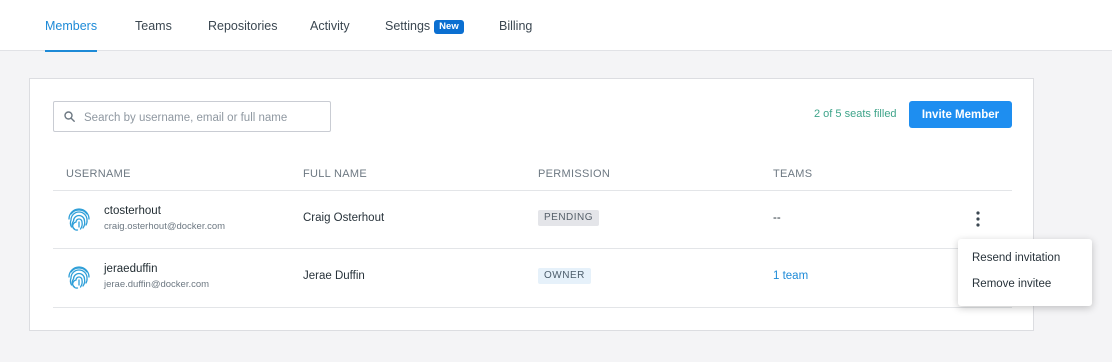 This screenshot has height=362, width=1112. I want to click on tab-members: Members, so click(71, 26).